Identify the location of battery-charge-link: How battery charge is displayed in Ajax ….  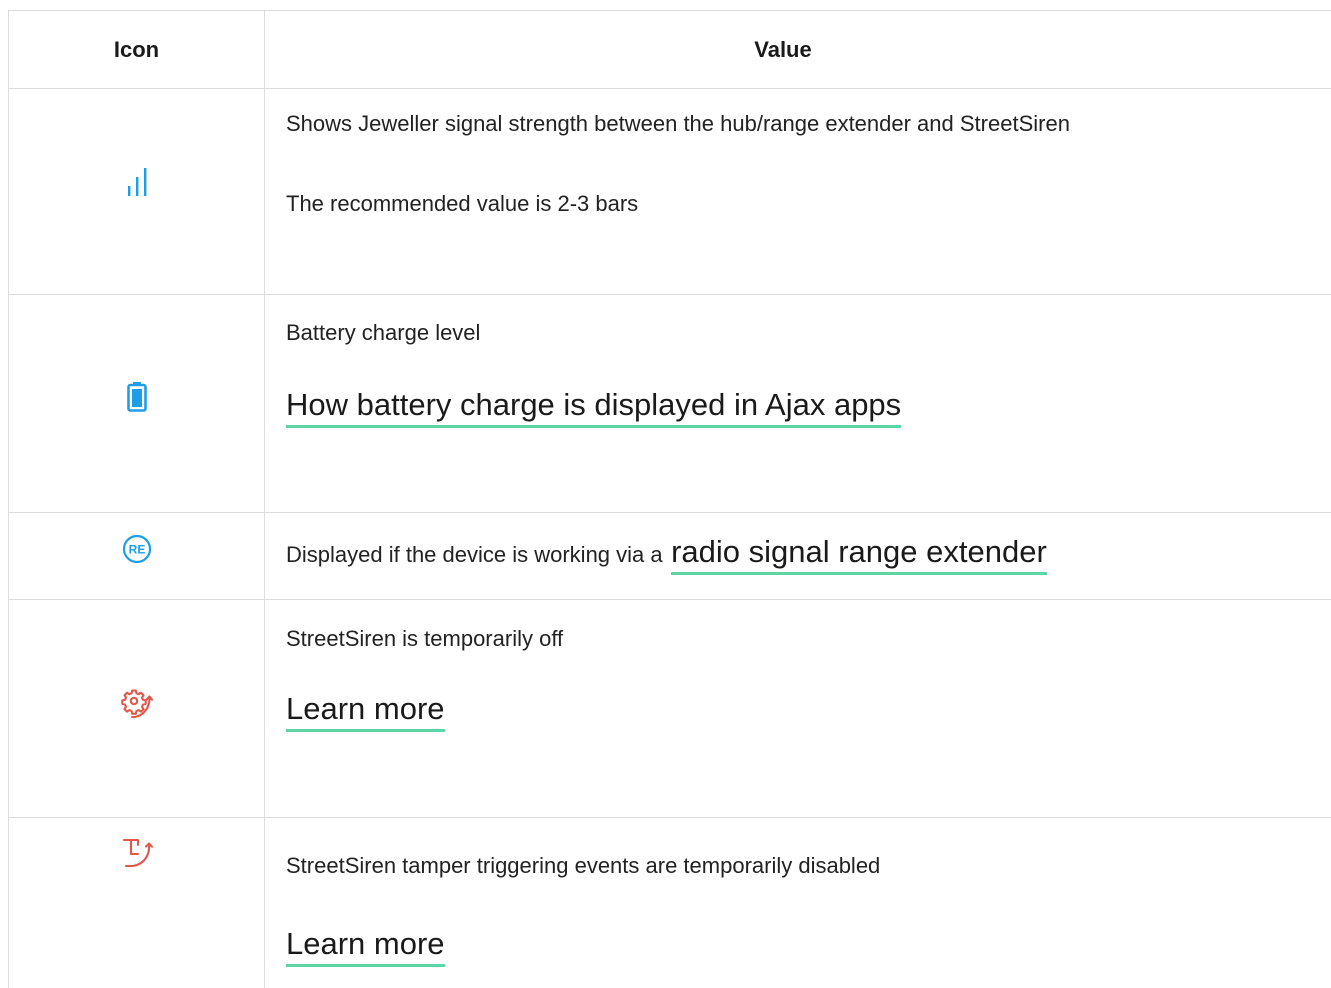
(594, 407).